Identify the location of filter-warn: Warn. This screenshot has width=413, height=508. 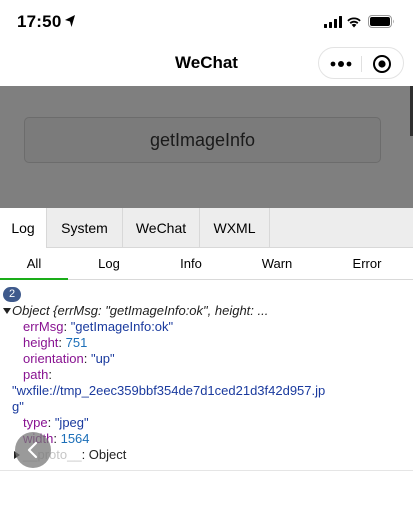
(277, 264).